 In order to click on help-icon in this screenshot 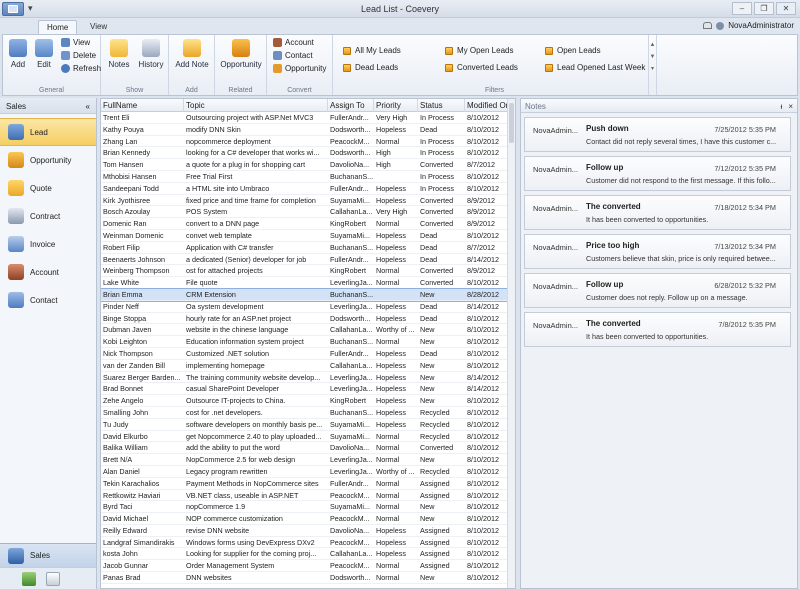, I will do `click(708, 25)`.